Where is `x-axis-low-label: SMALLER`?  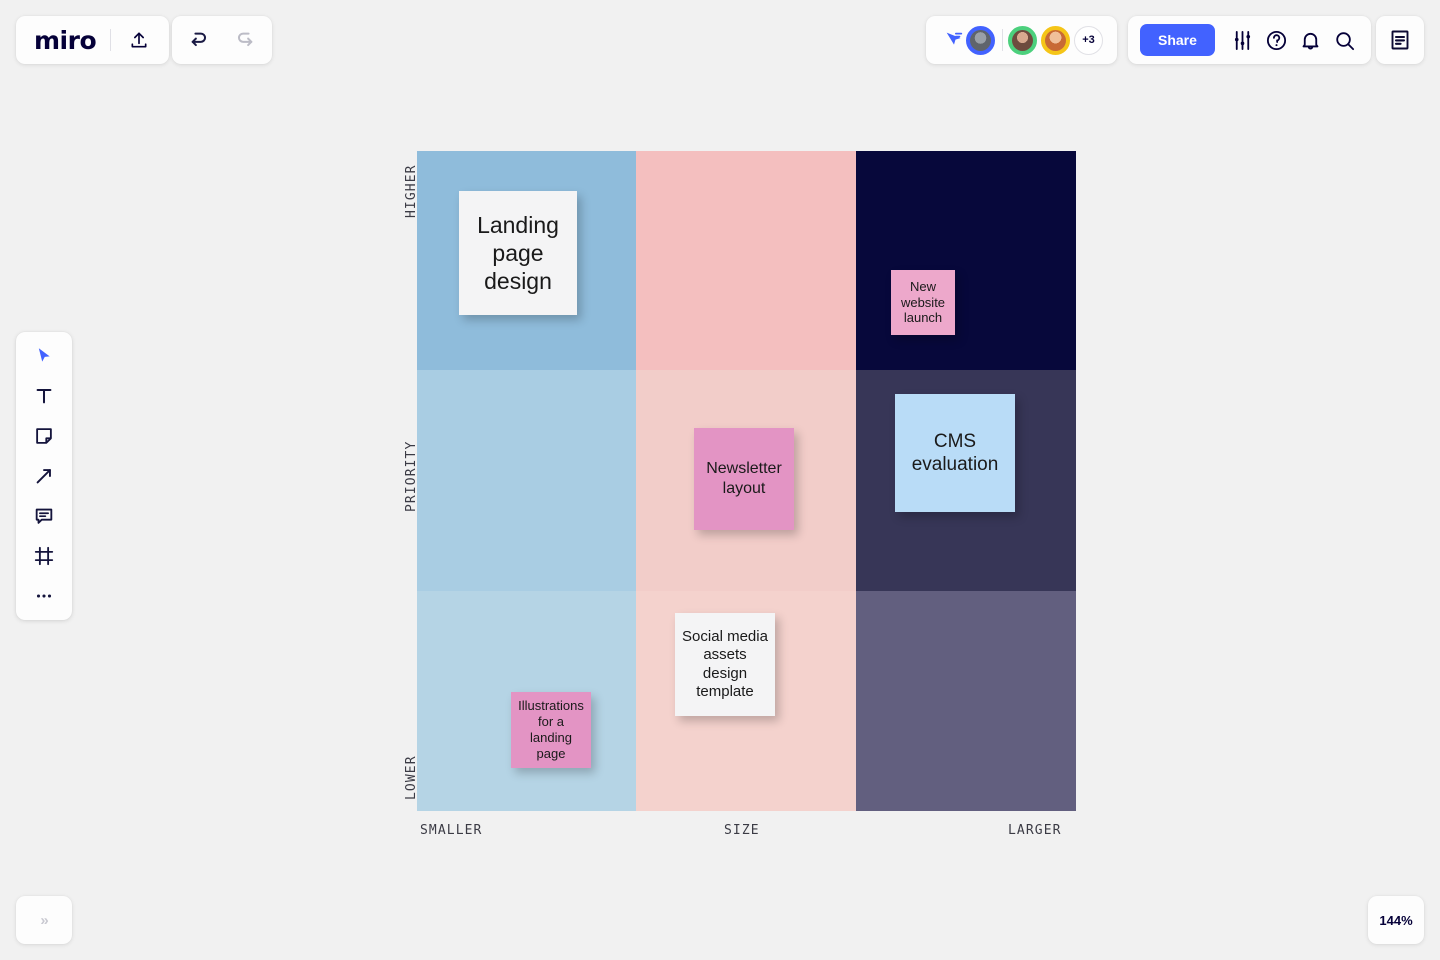
x-axis-low-label: SMALLER is located at coordinates (451, 830).